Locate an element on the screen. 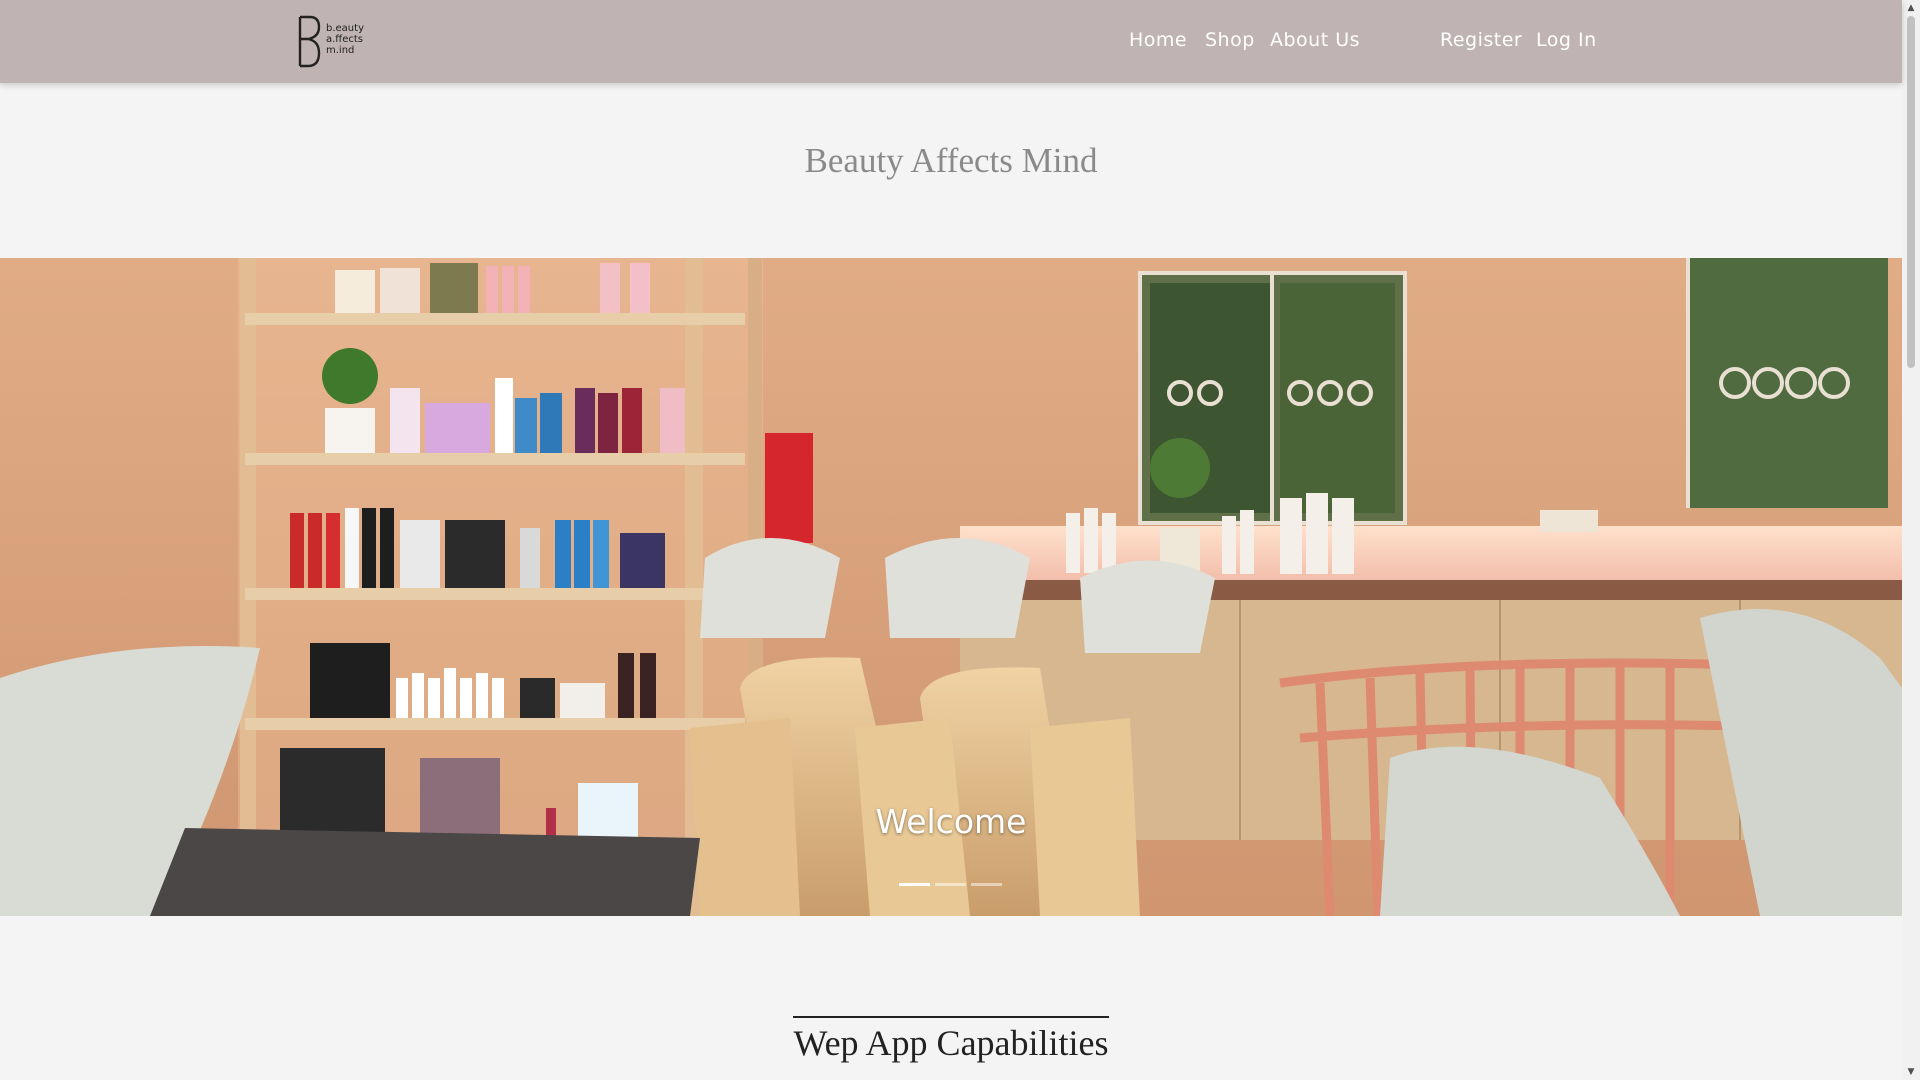  page-title: Beauty Affects Mind is located at coordinates (951, 160).